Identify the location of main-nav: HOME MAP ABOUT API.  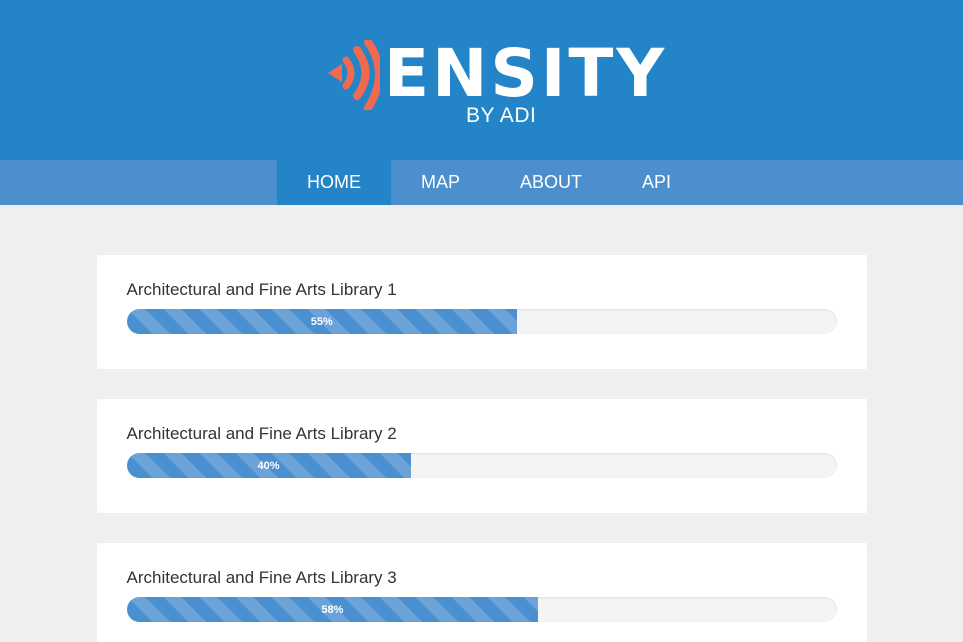
(481, 182).